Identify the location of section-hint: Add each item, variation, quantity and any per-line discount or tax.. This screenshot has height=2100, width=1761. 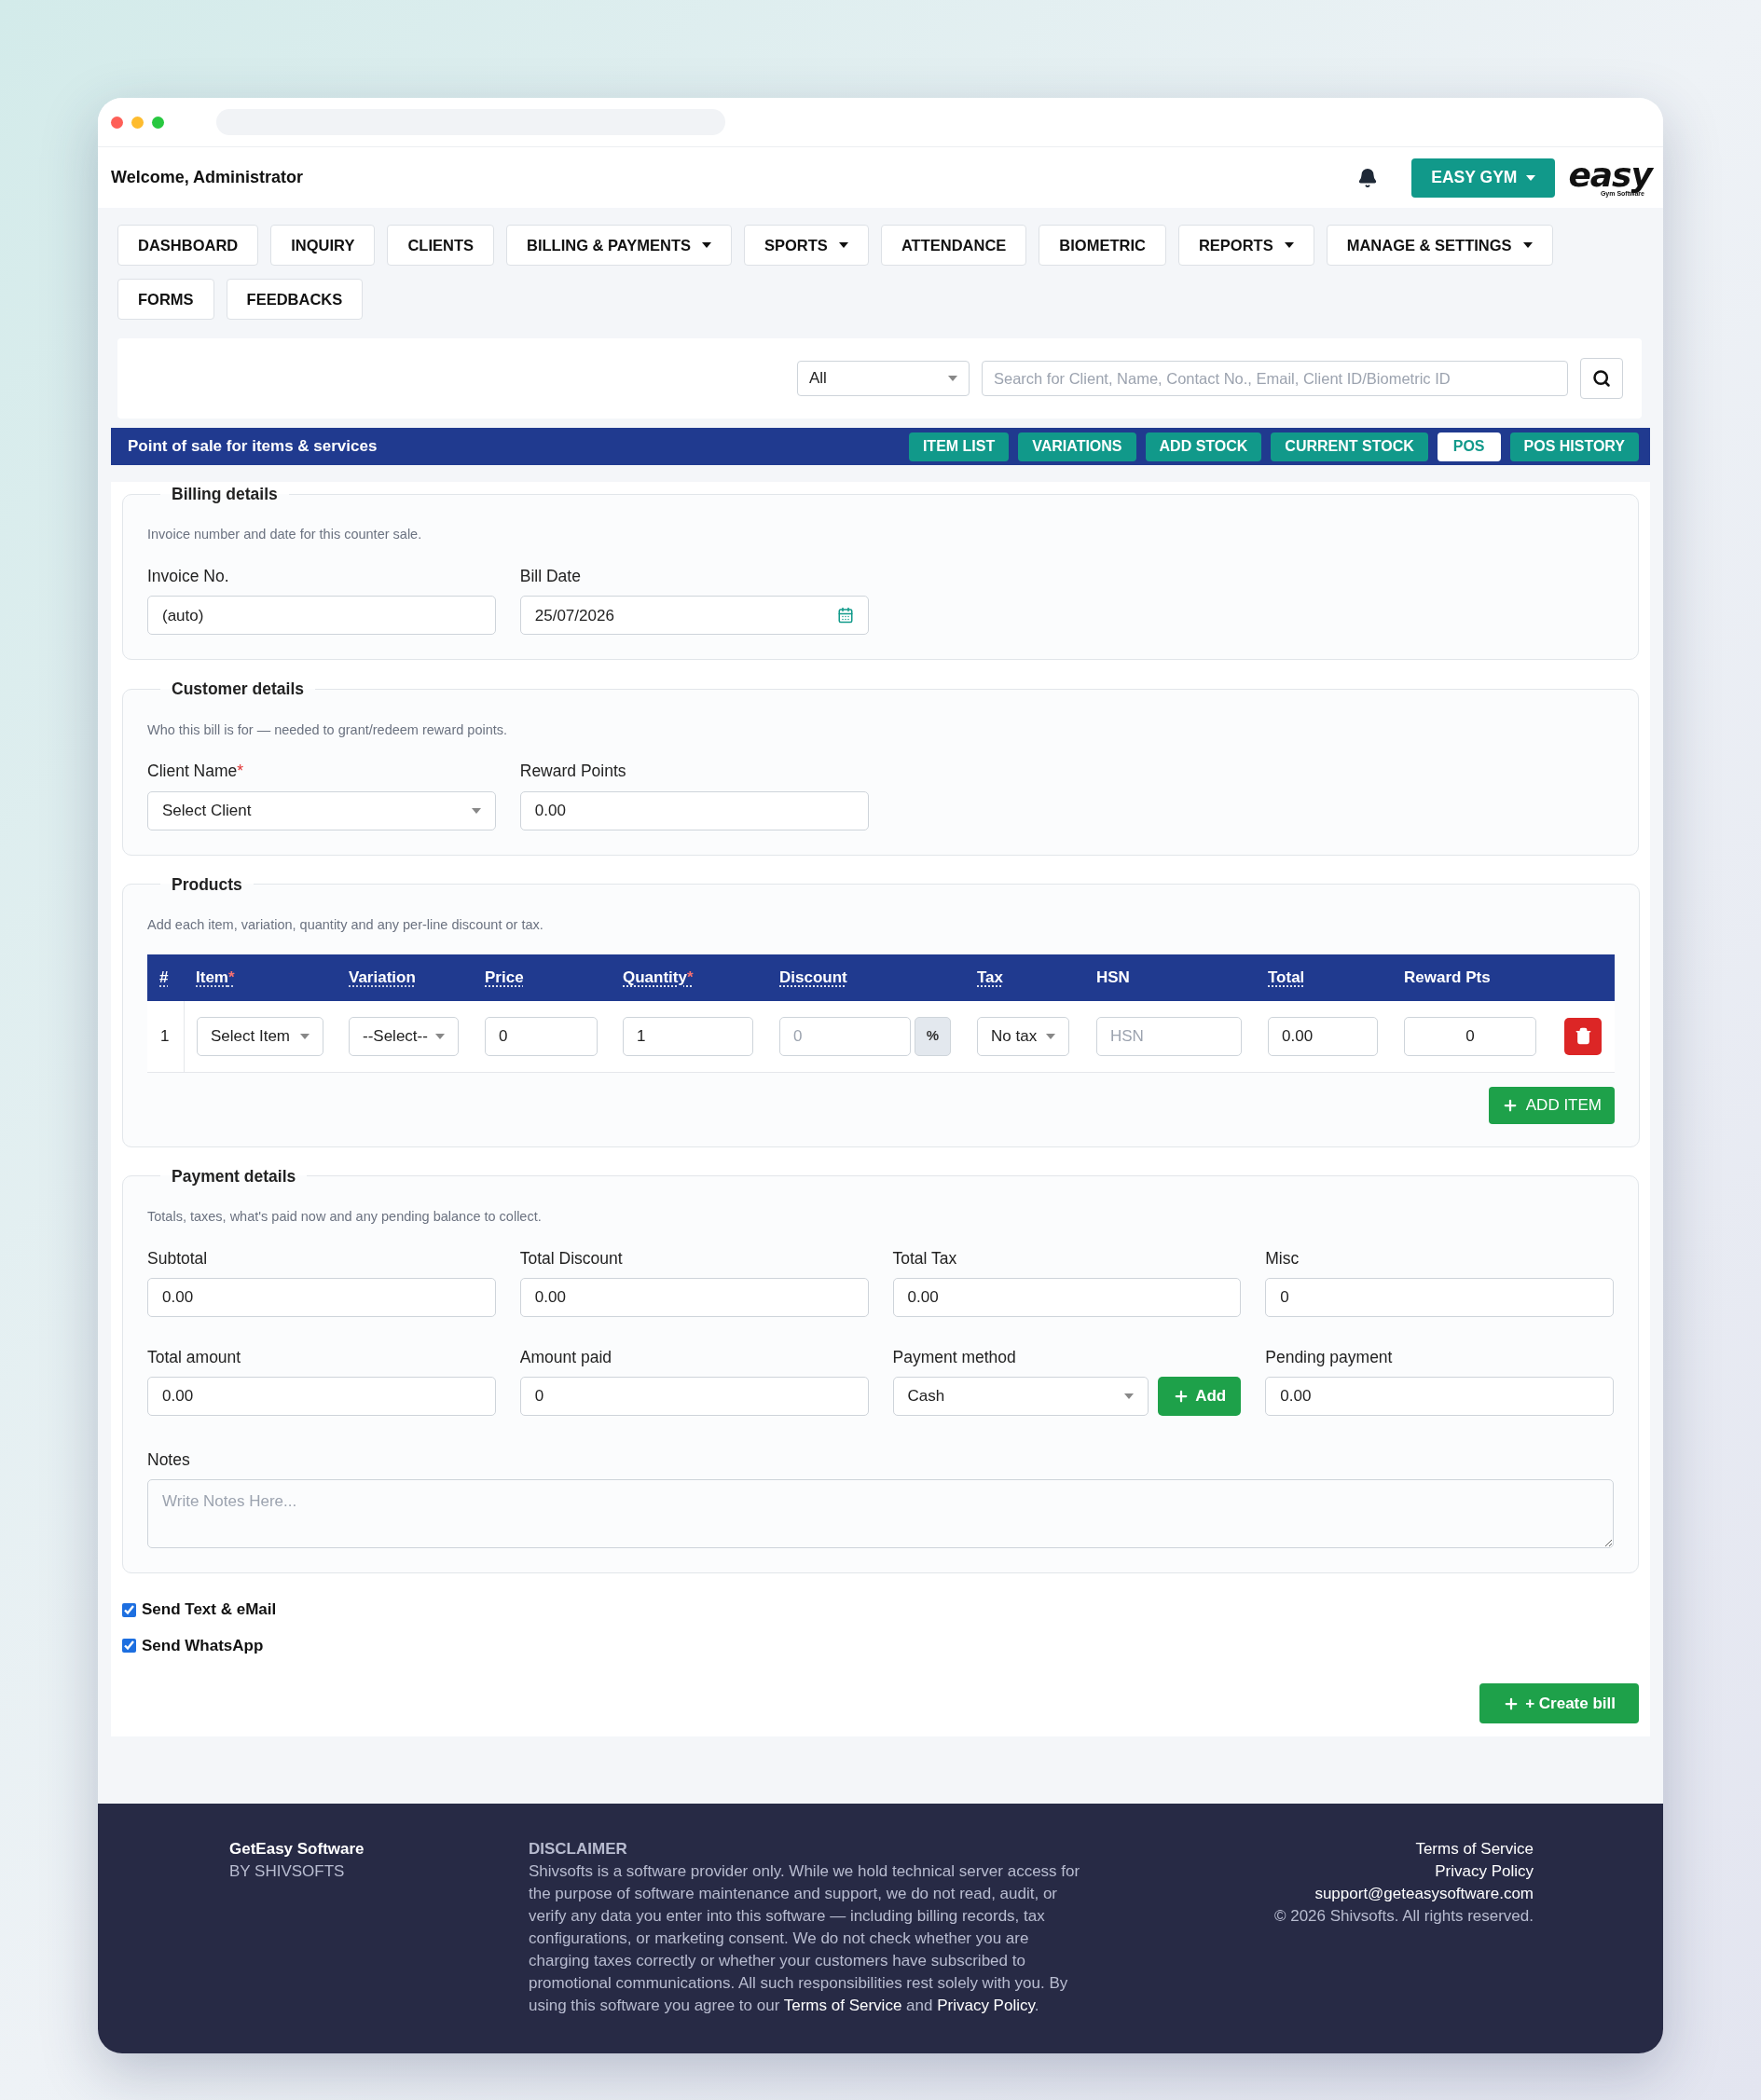
(346, 924).